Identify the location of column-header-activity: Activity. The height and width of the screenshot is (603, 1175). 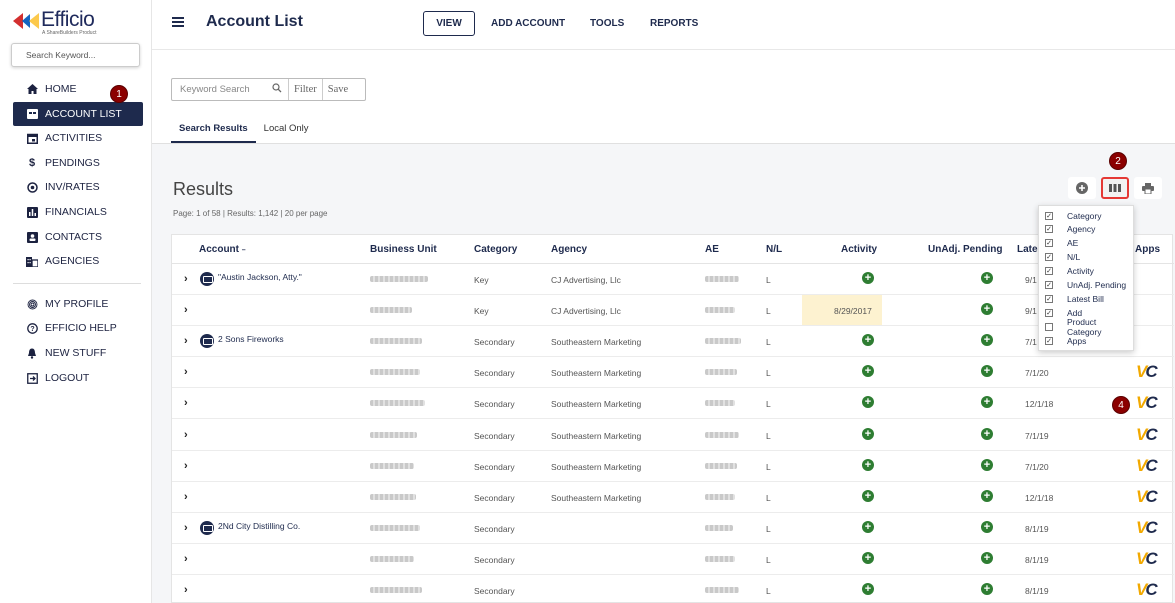
(859, 249).